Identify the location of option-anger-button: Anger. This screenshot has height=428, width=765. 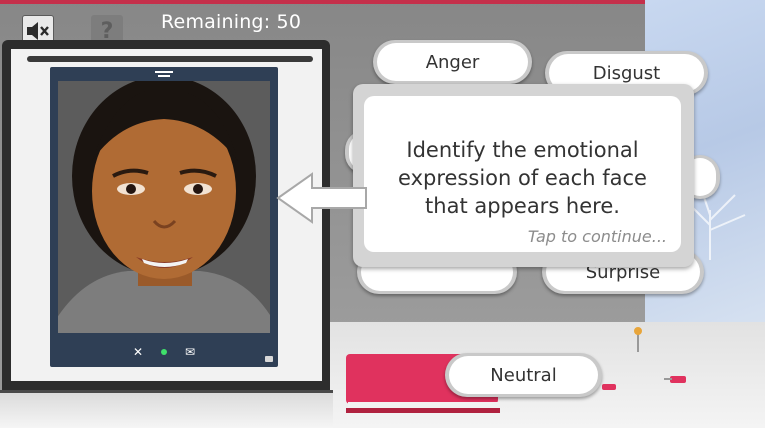
(452, 62).